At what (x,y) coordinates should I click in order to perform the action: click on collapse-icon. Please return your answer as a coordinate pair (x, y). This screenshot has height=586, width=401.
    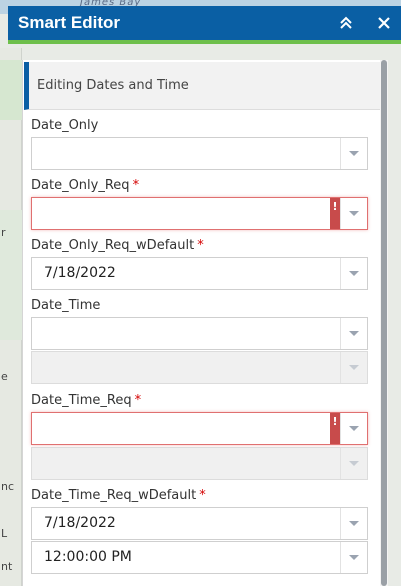
    Looking at the image, I should click on (346, 23).